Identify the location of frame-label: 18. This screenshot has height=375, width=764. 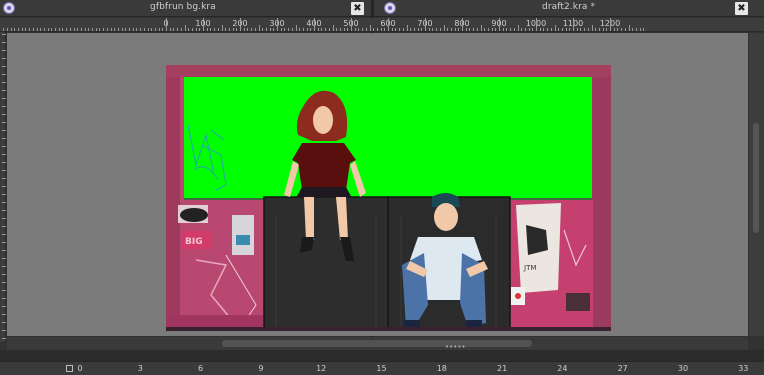
(441, 368).